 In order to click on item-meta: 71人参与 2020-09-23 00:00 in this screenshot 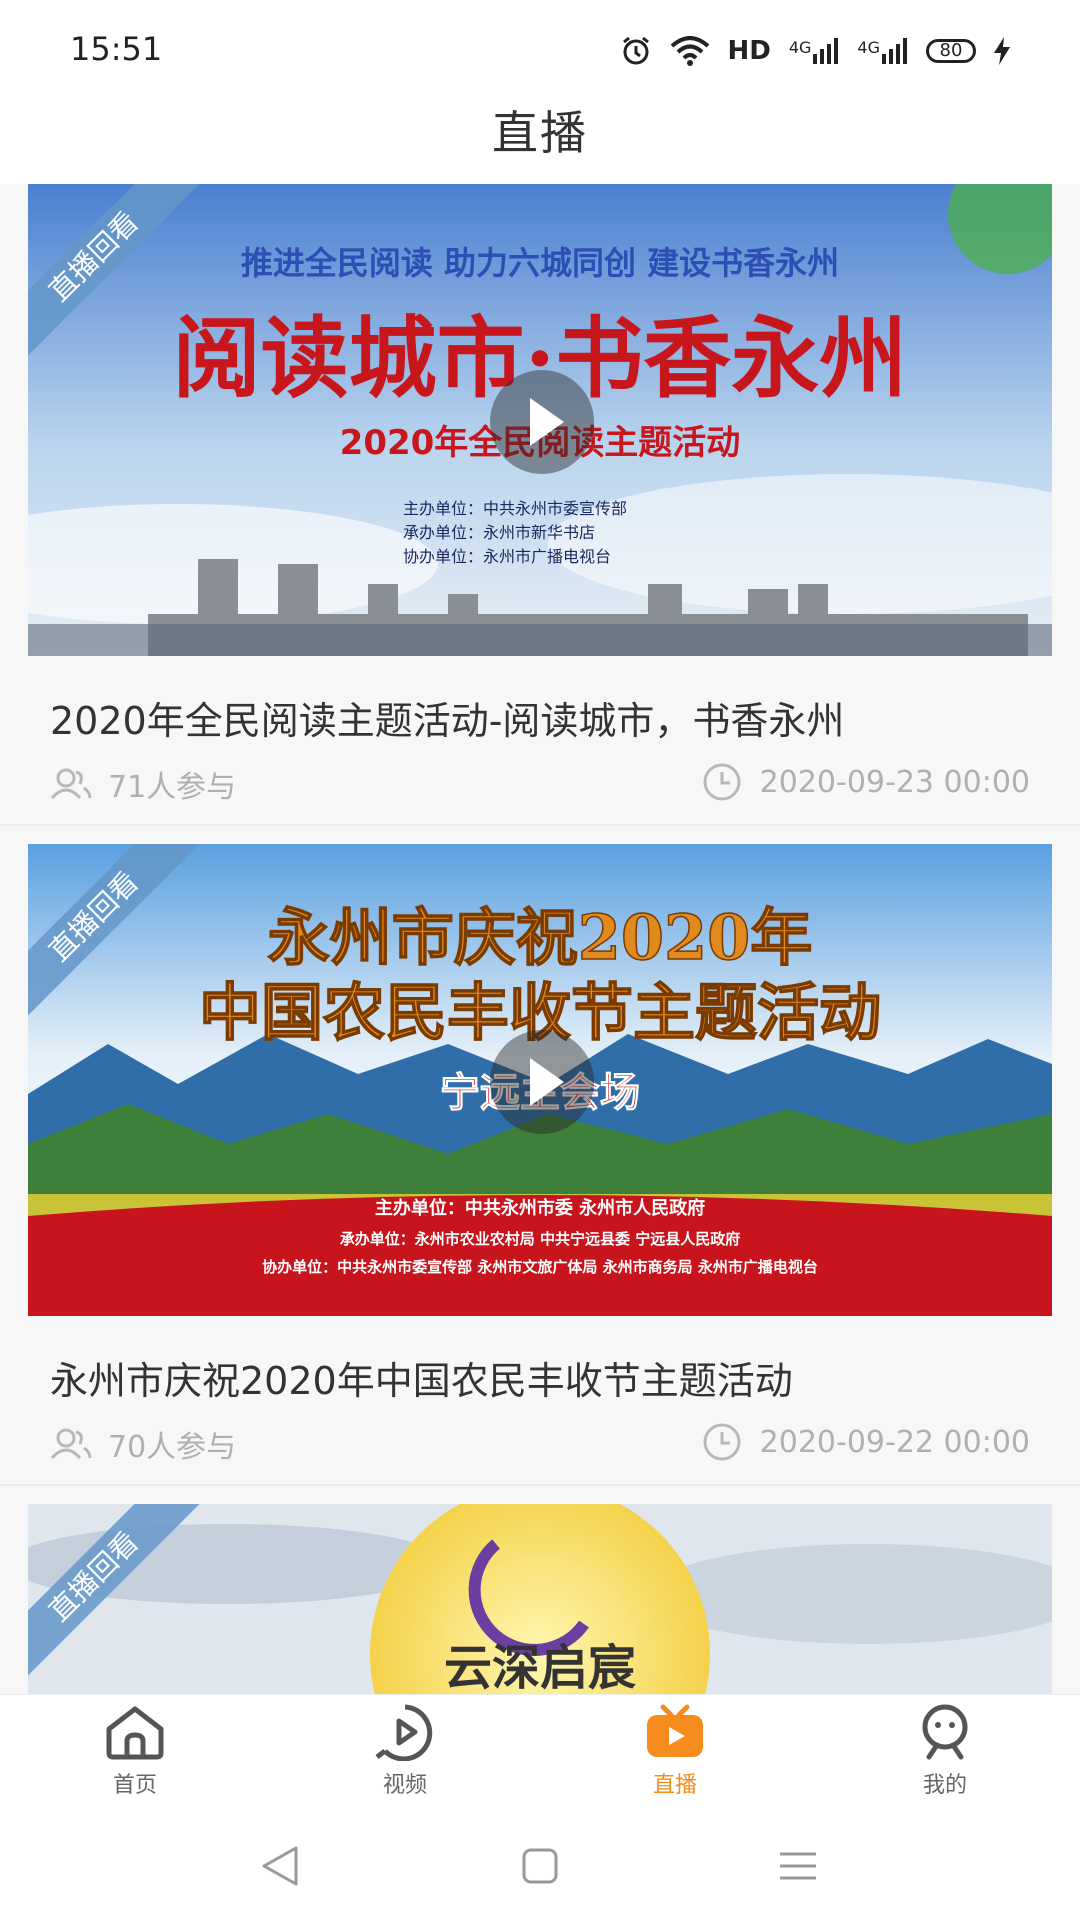, I will do `click(540, 784)`.